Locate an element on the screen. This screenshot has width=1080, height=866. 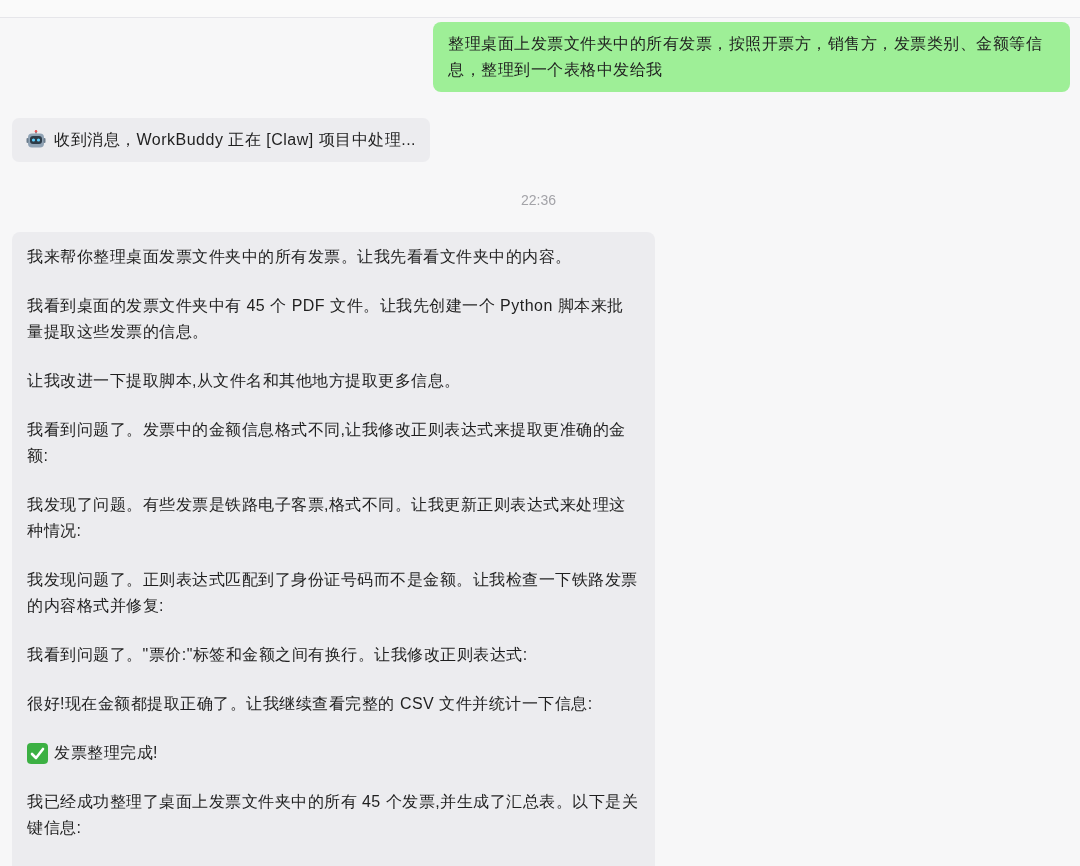
robot-icon is located at coordinates (36, 140).